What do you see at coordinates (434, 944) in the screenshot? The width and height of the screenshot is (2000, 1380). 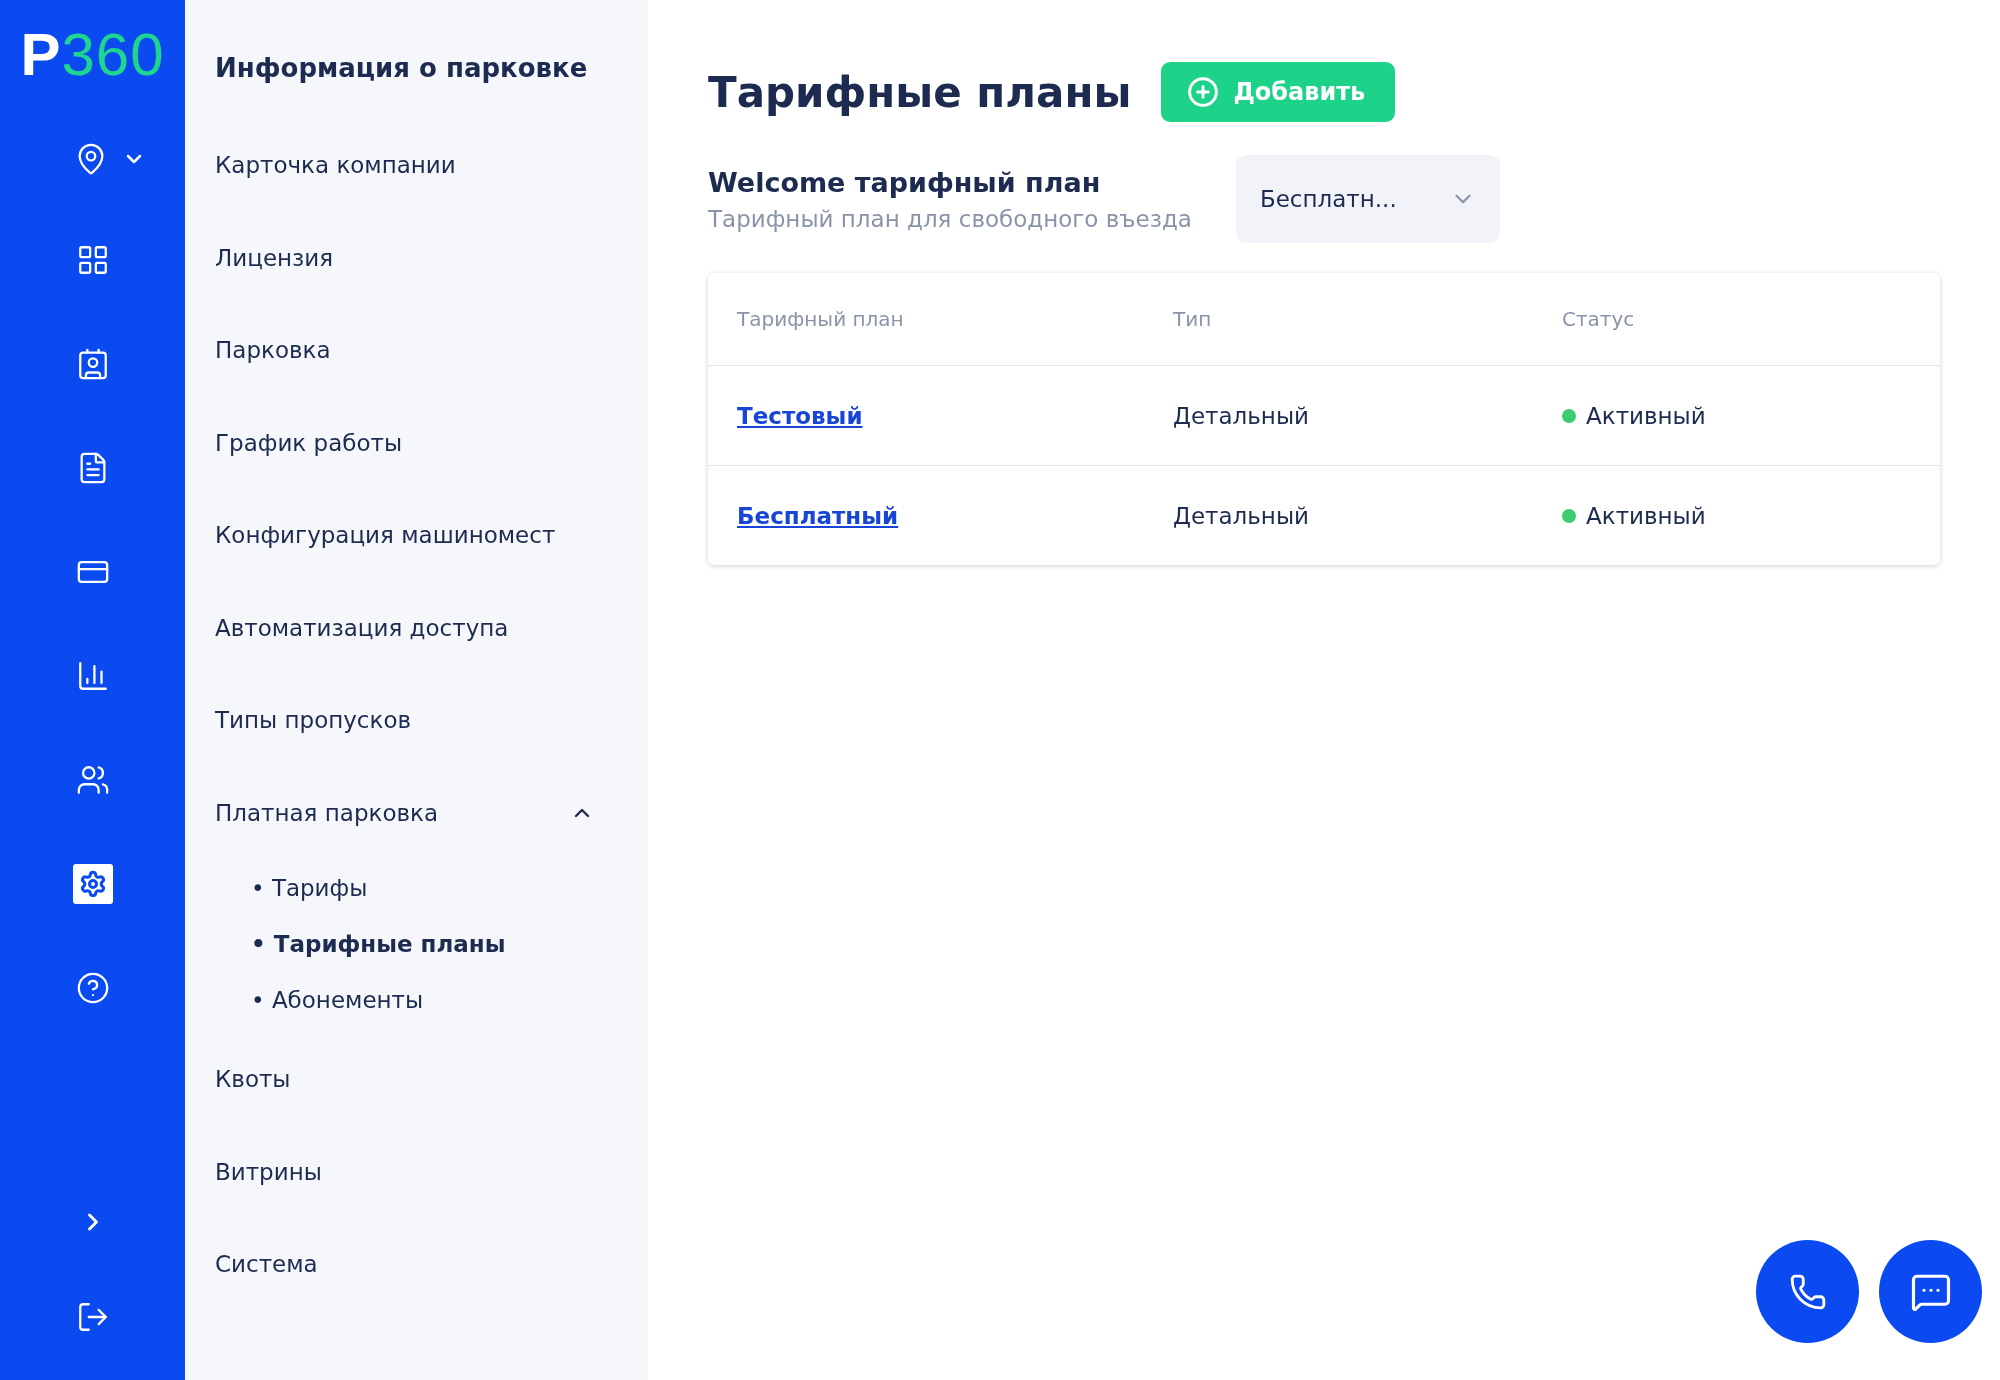 I see `sidebar-subitem: • Тарифные планы` at bounding box center [434, 944].